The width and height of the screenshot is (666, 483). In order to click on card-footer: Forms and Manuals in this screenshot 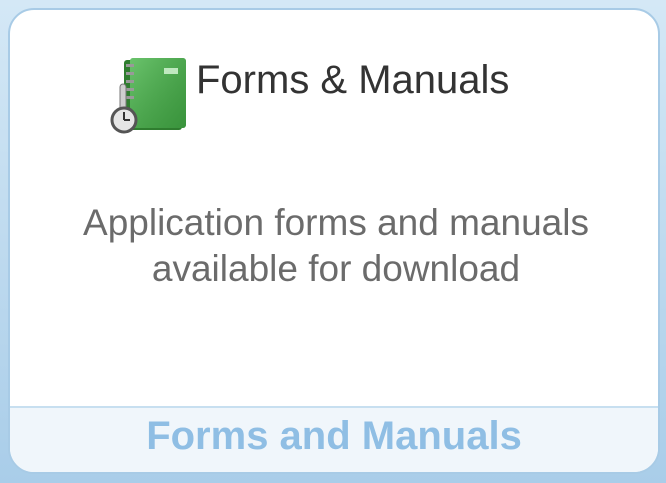, I will do `click(334, 439)`.